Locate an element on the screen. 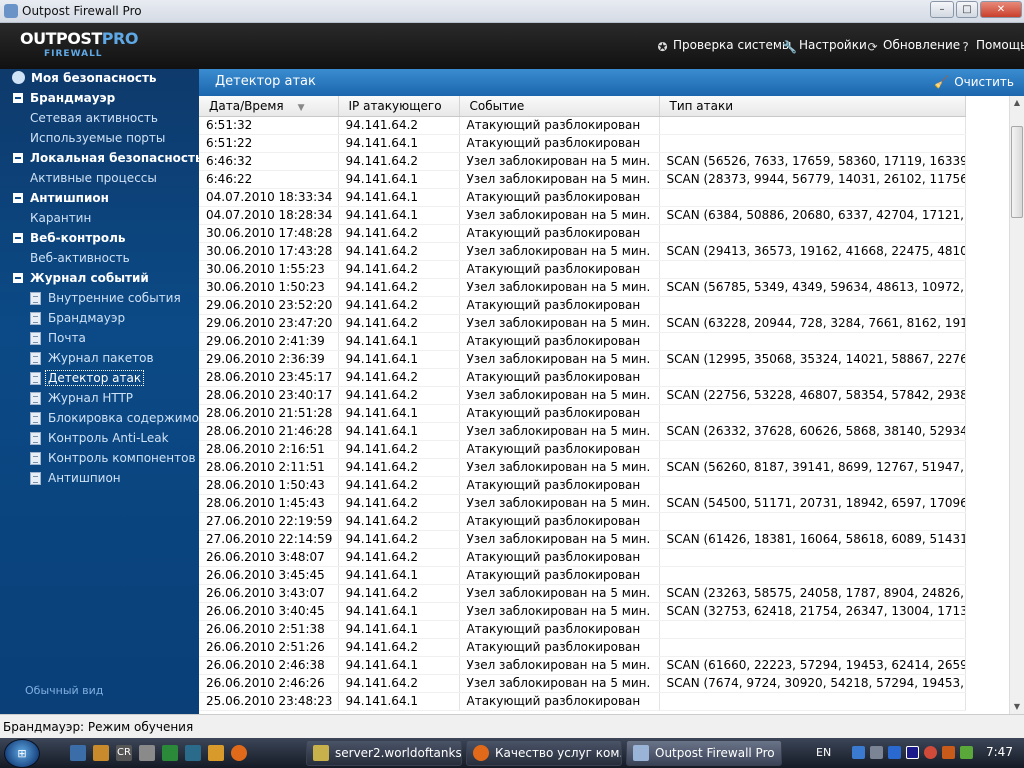 The width and height of the screenshot is (1024, 768). orange-tray-icon is located at coordinates (948, 752).